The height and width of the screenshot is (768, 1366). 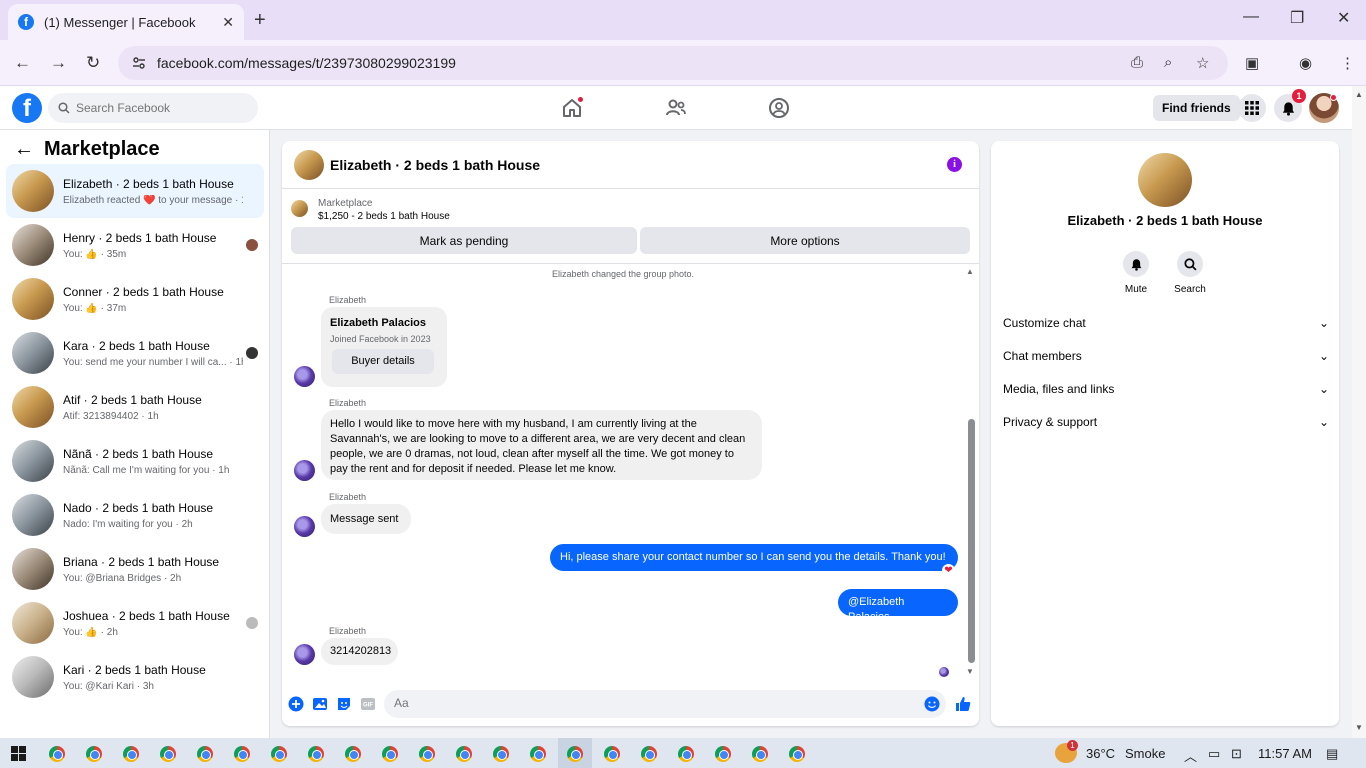 What do you see at coordinates (384, 216) in the screenshot?
I see `listing-price: $1,250 - 2 beds 1 bath House` at bounding box center [384, 216].